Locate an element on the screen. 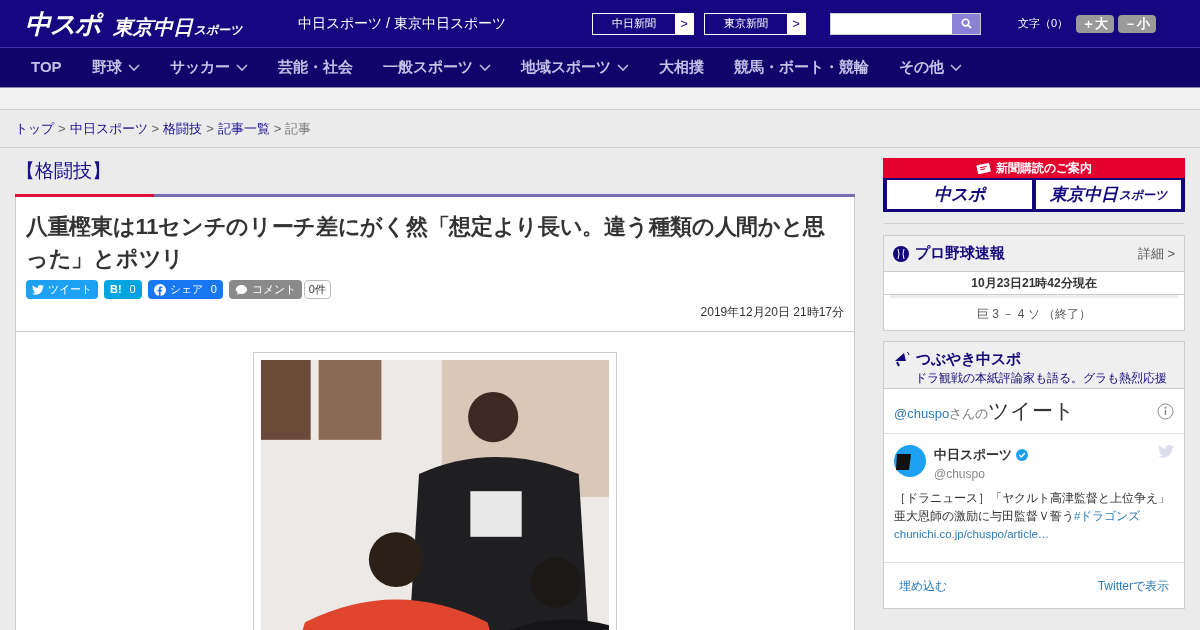 The height and width of the screenshot is (630, 1200). breadcrumb-link: トップ is located at coordinates (34, 128).